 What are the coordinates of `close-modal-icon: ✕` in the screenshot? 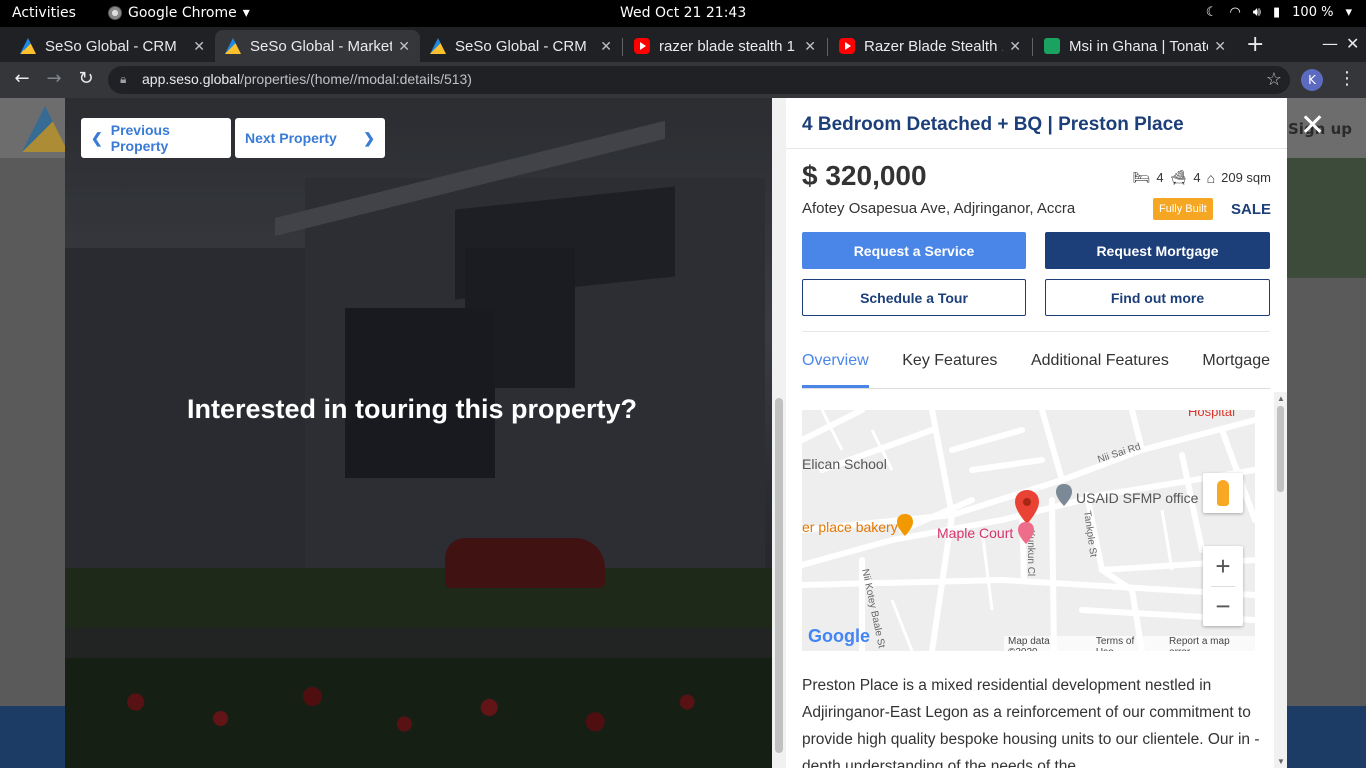 It's located at (1312, 125).